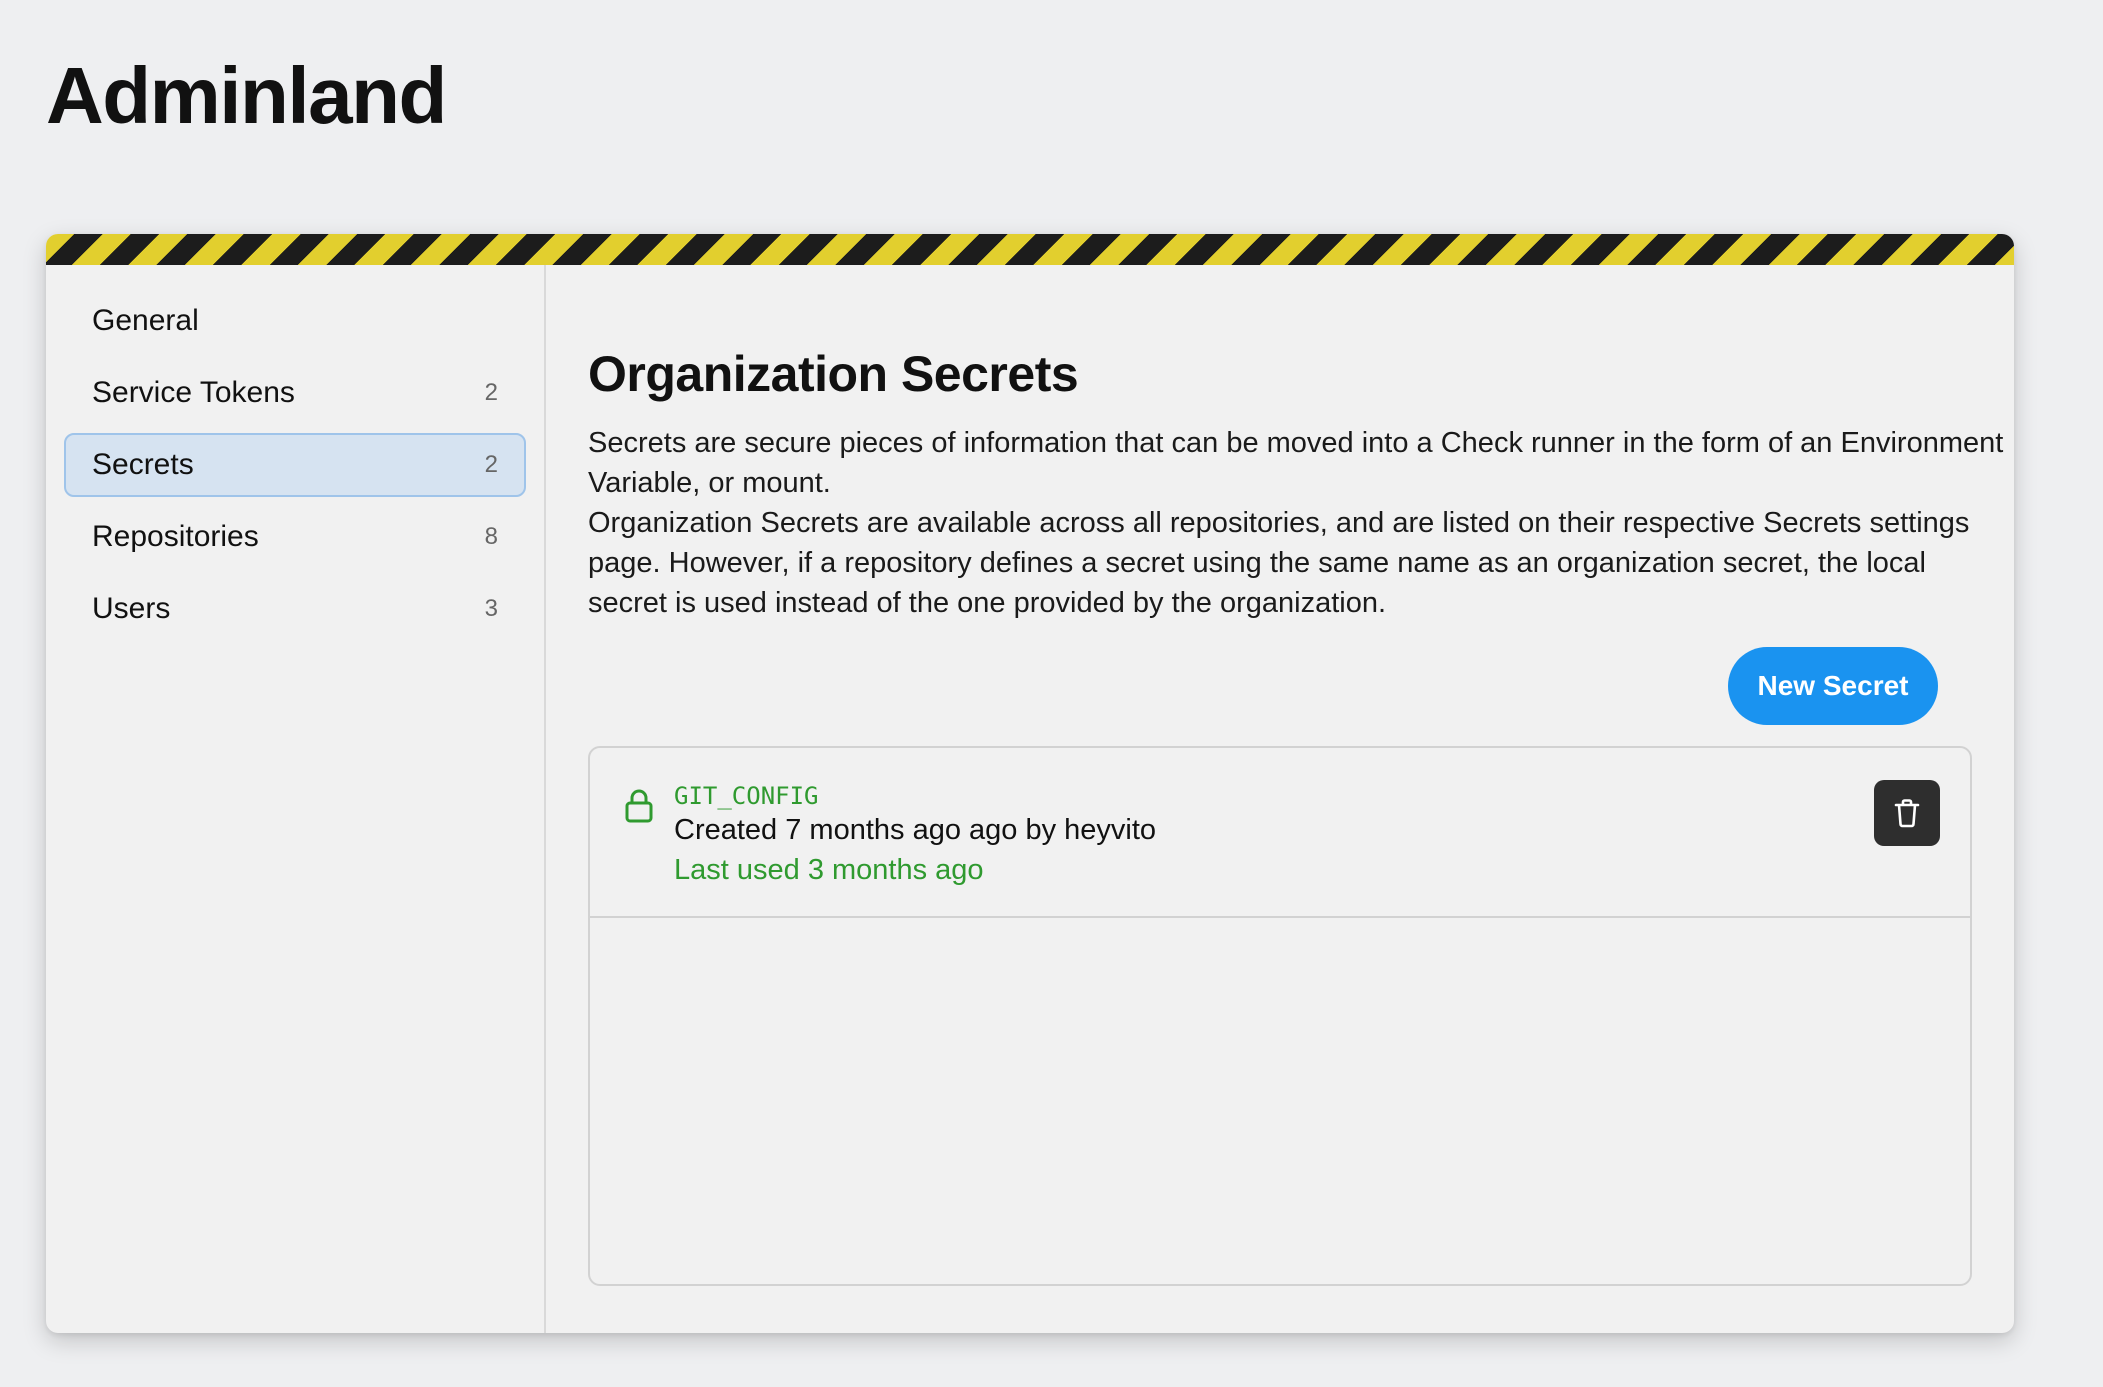 The image size is (2103, 1387). I want to click on hazard-stripe-banner, so click(1030, 249).